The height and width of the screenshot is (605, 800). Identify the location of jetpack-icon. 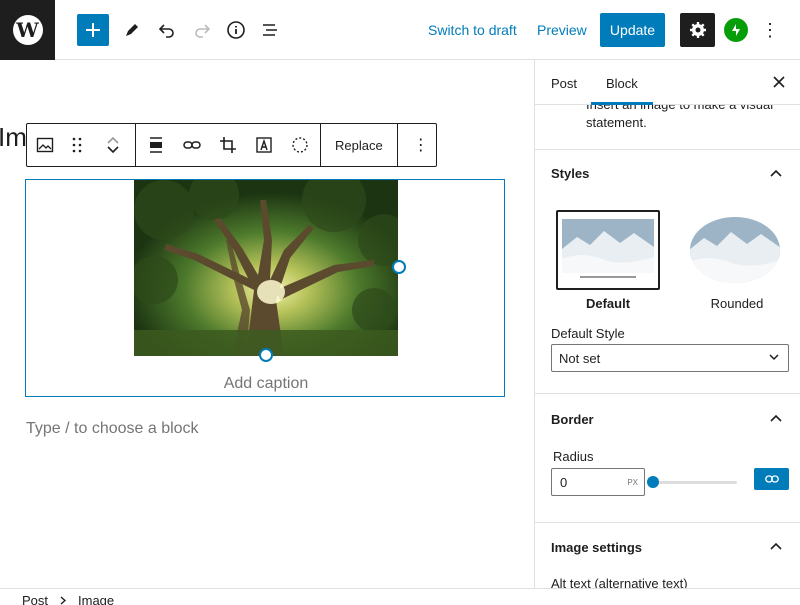
(736, 30).